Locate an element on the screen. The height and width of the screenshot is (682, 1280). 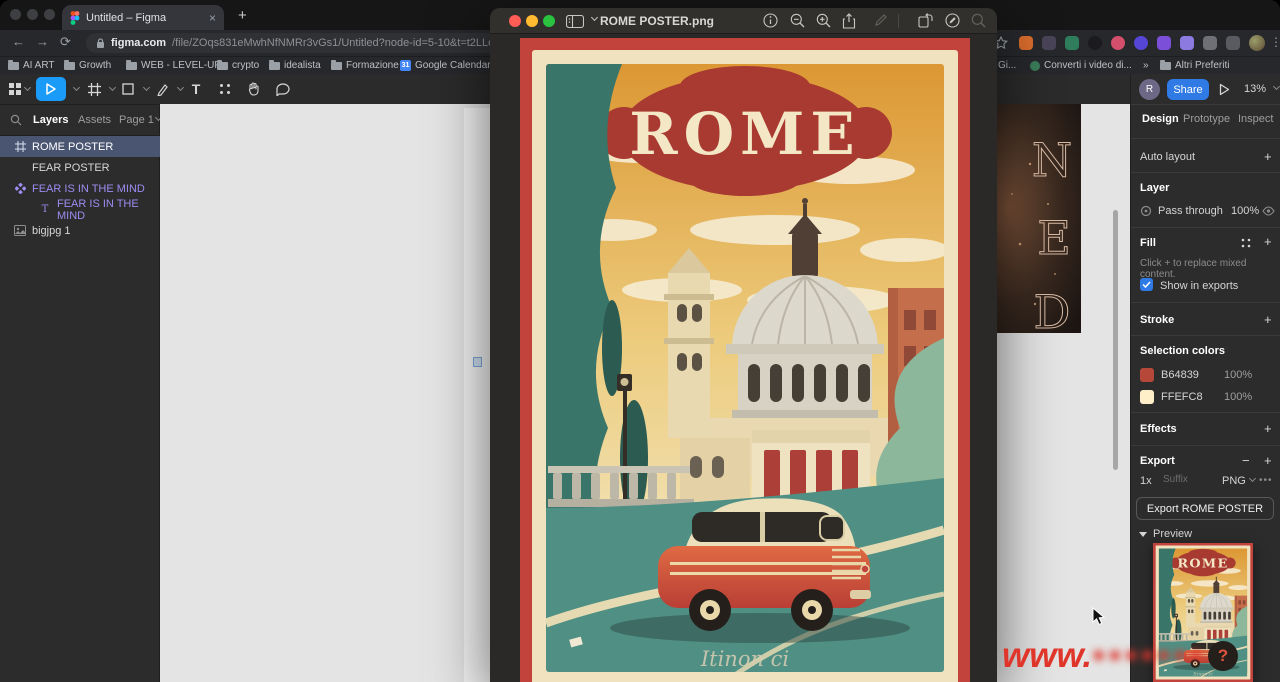
export-add-icon: + is located at coordinates (1268, 460).